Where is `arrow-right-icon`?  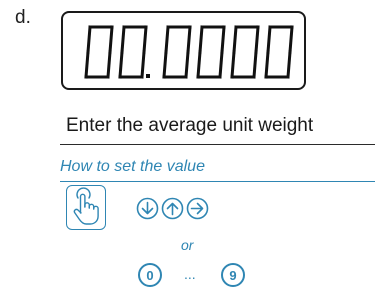
arrow-right-icon is located at coordinates (197, 208).